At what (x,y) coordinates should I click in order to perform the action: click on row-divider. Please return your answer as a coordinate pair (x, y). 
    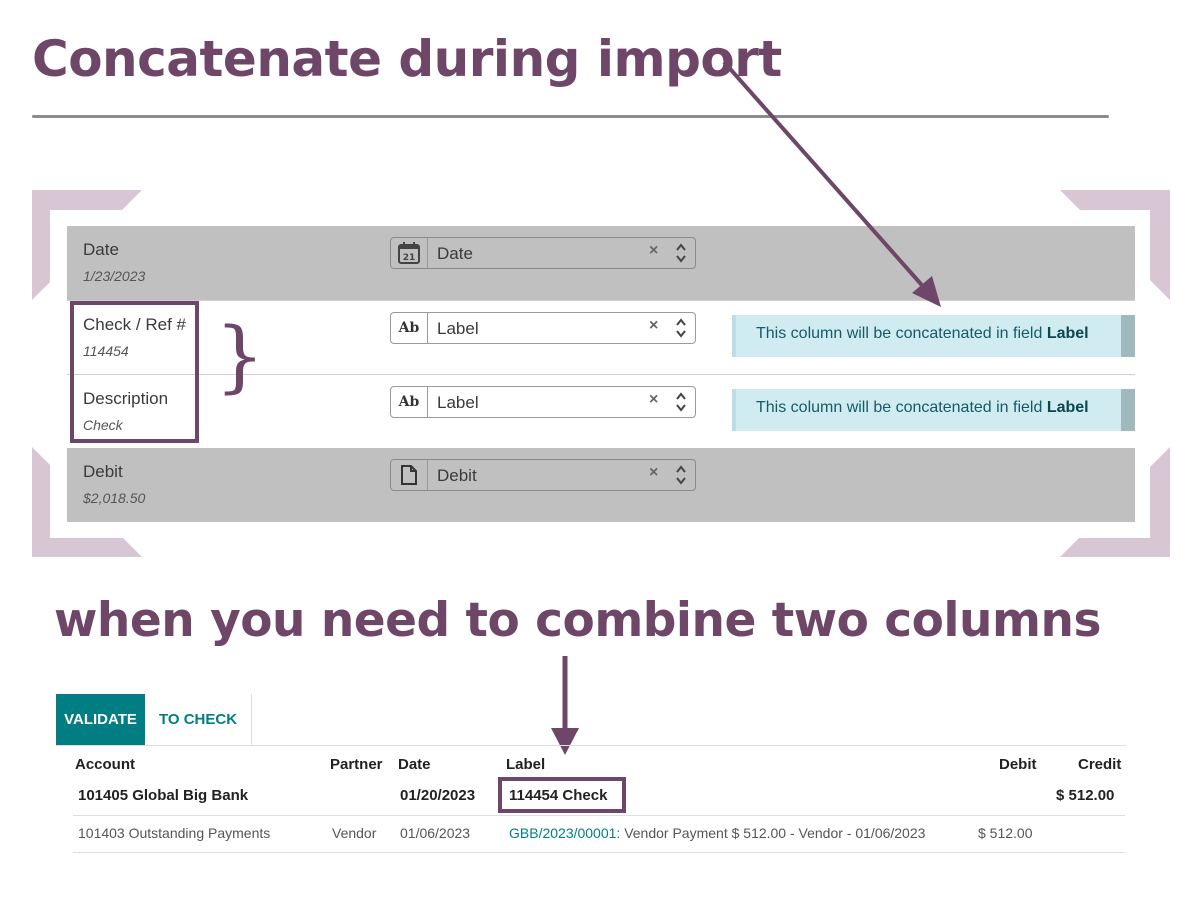
    Looking at the image, I should click on (599, 815).